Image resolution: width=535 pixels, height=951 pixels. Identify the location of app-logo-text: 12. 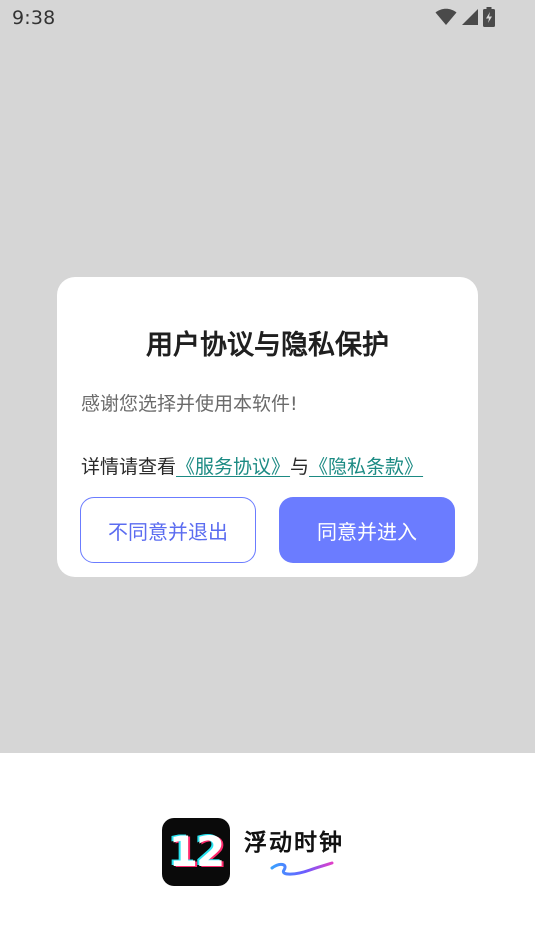
(196, 851).